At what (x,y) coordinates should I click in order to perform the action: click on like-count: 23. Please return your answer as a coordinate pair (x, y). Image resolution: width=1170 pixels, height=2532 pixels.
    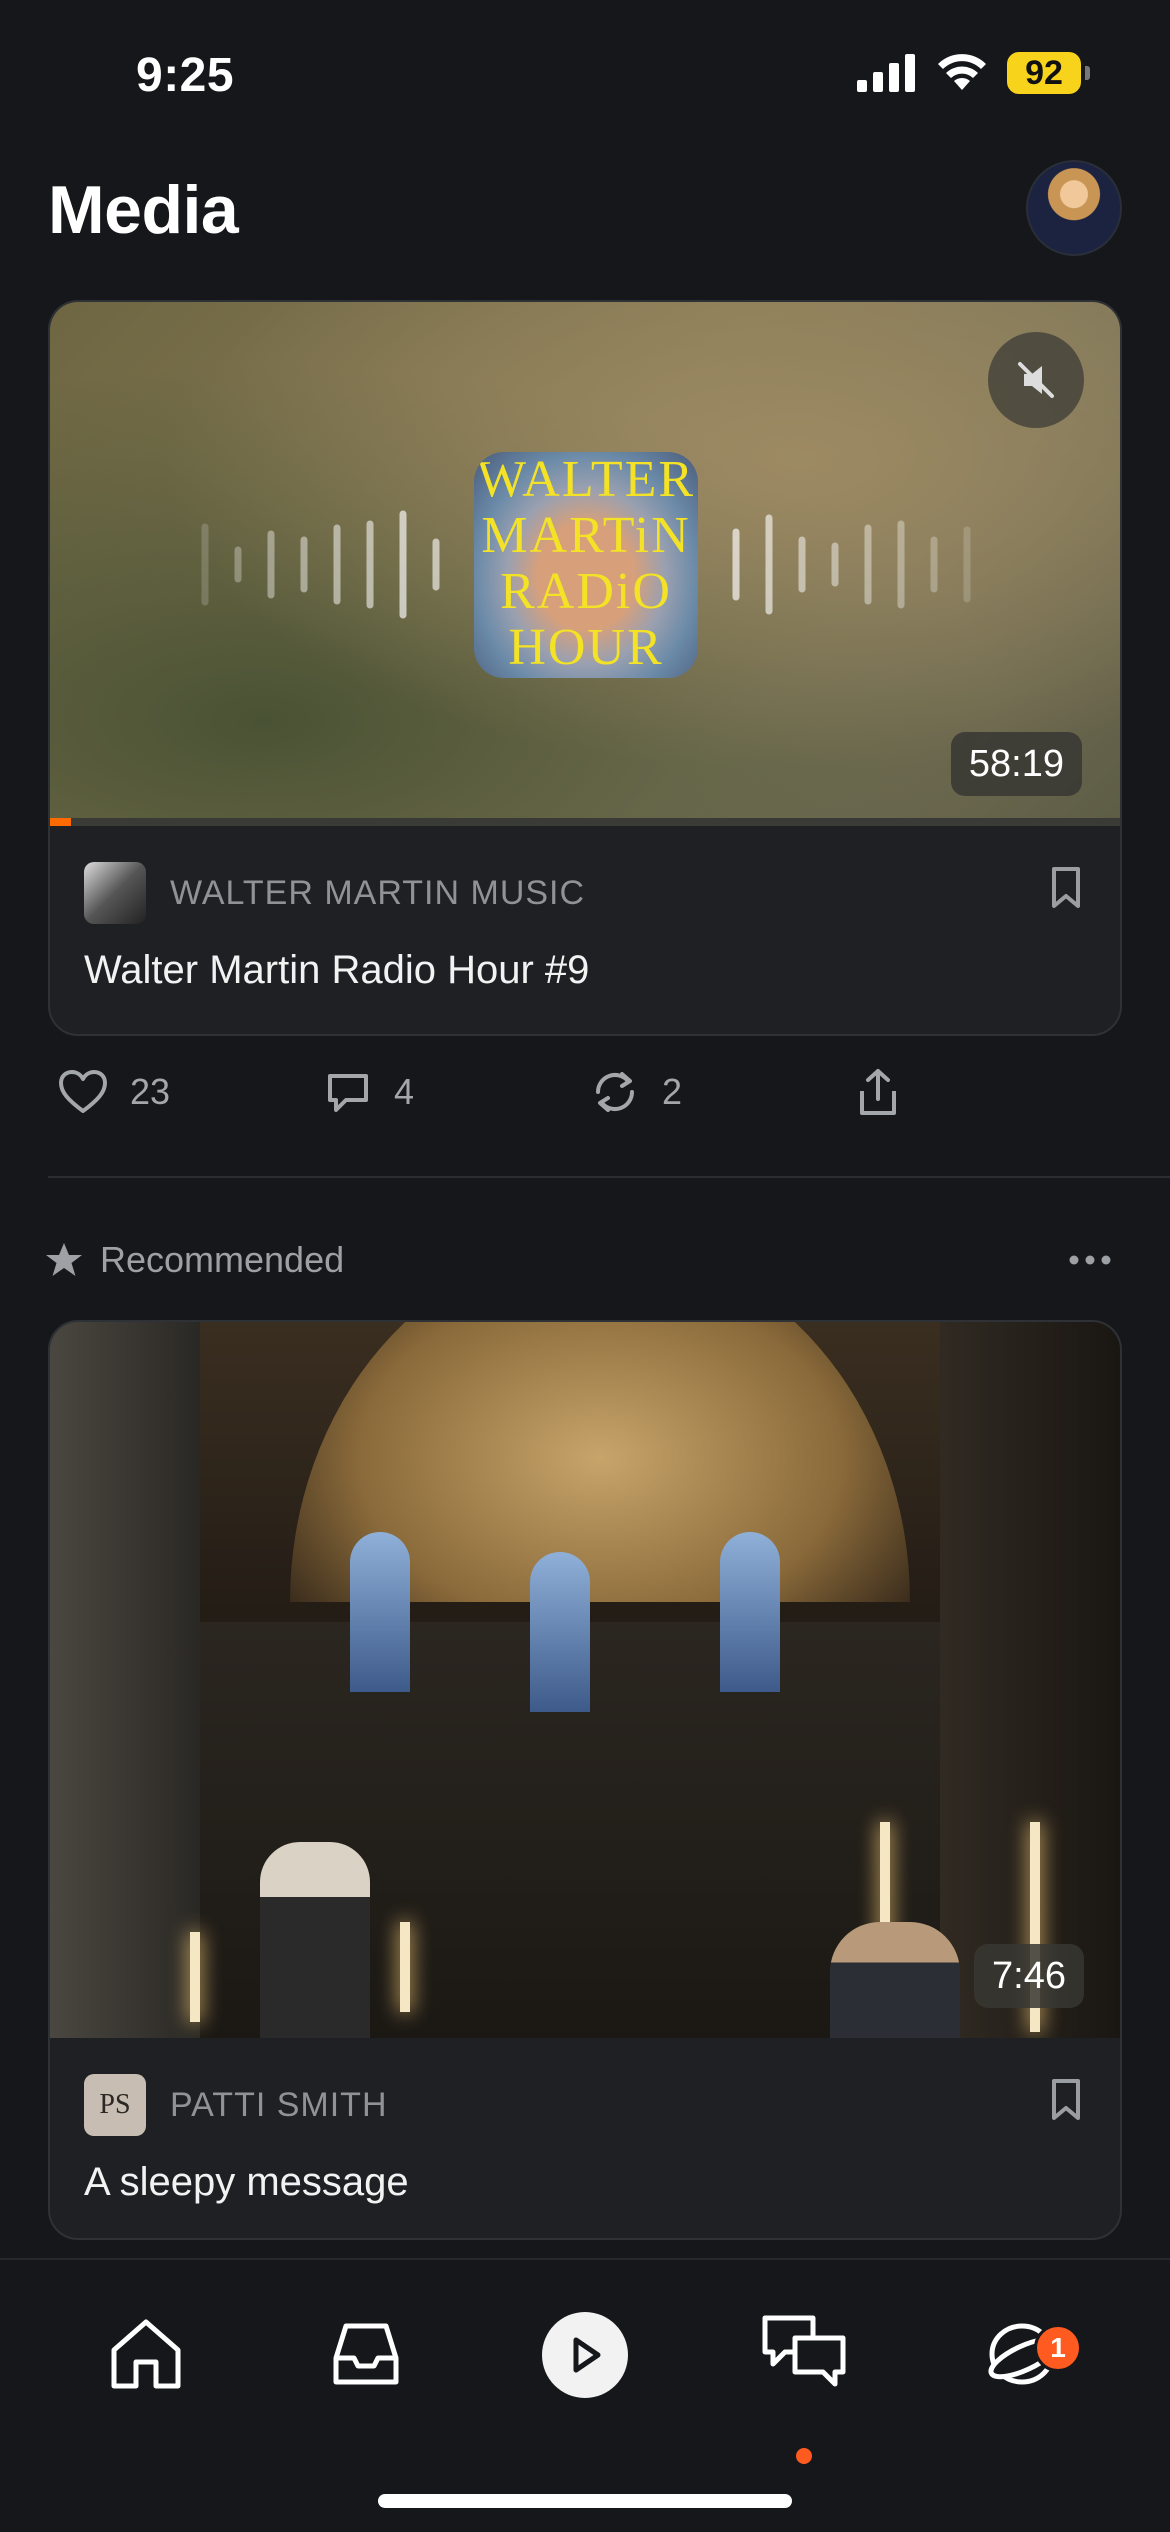
    Looking at the image, I should click on (150, 1091).